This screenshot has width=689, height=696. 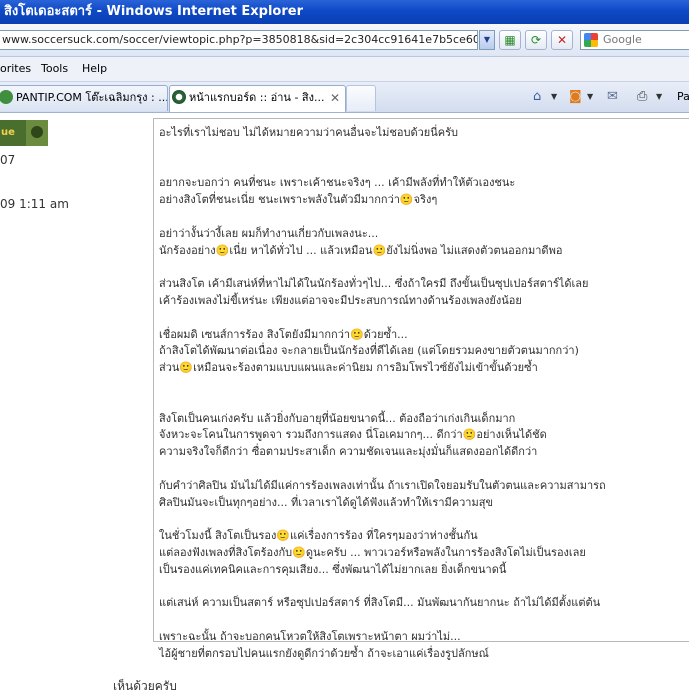 I want to click on refresh-icon: ⟳, so click(x=536, y=40).